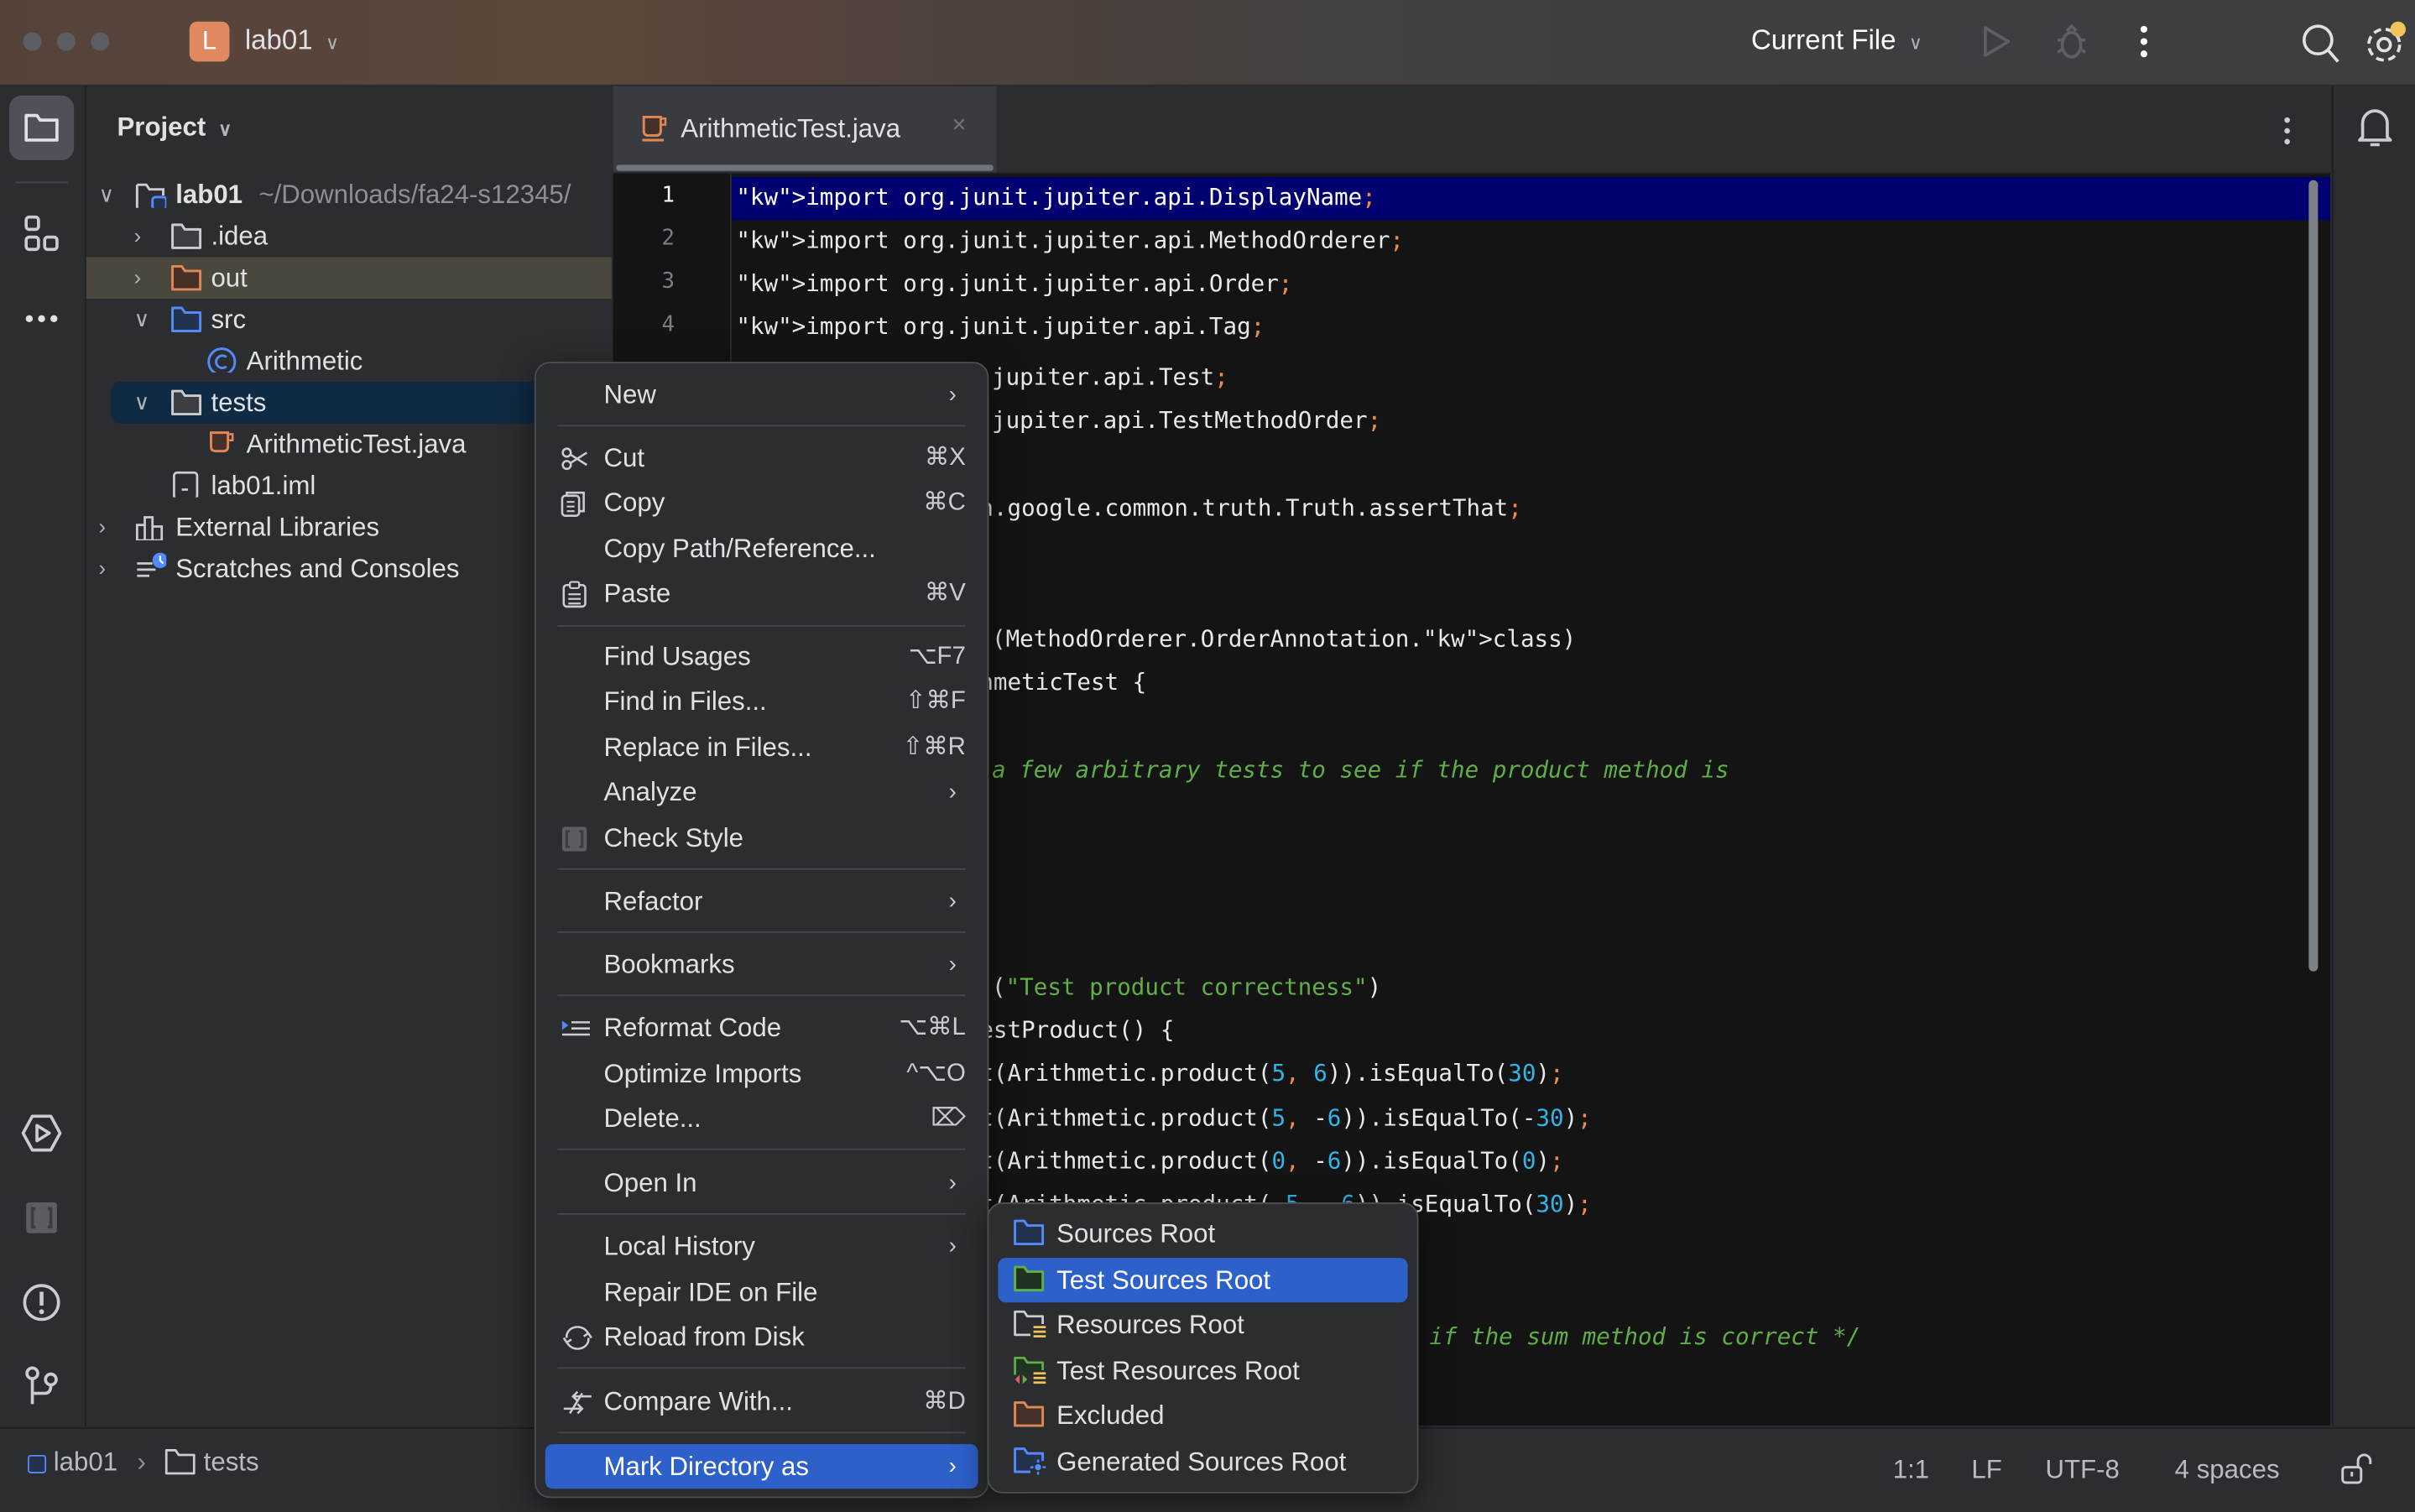 Image resolution: width=2415 pixels, height=1512 pixels. I want to click on problems-tool-button, so click(42, 1303).